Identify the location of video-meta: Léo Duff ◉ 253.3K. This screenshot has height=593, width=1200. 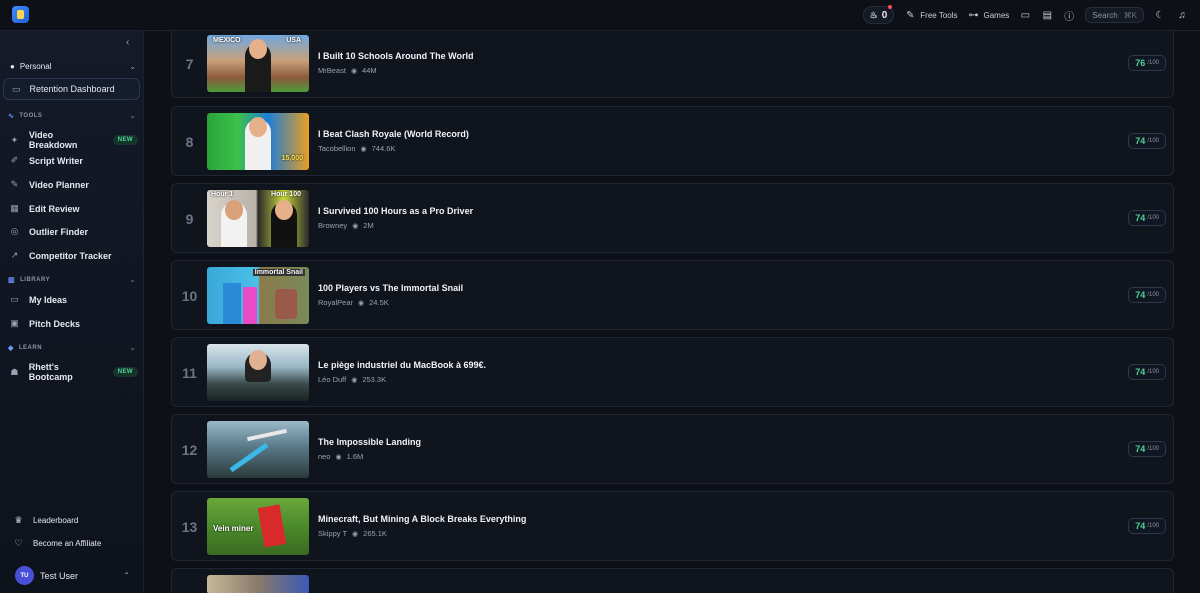
(352, 379).